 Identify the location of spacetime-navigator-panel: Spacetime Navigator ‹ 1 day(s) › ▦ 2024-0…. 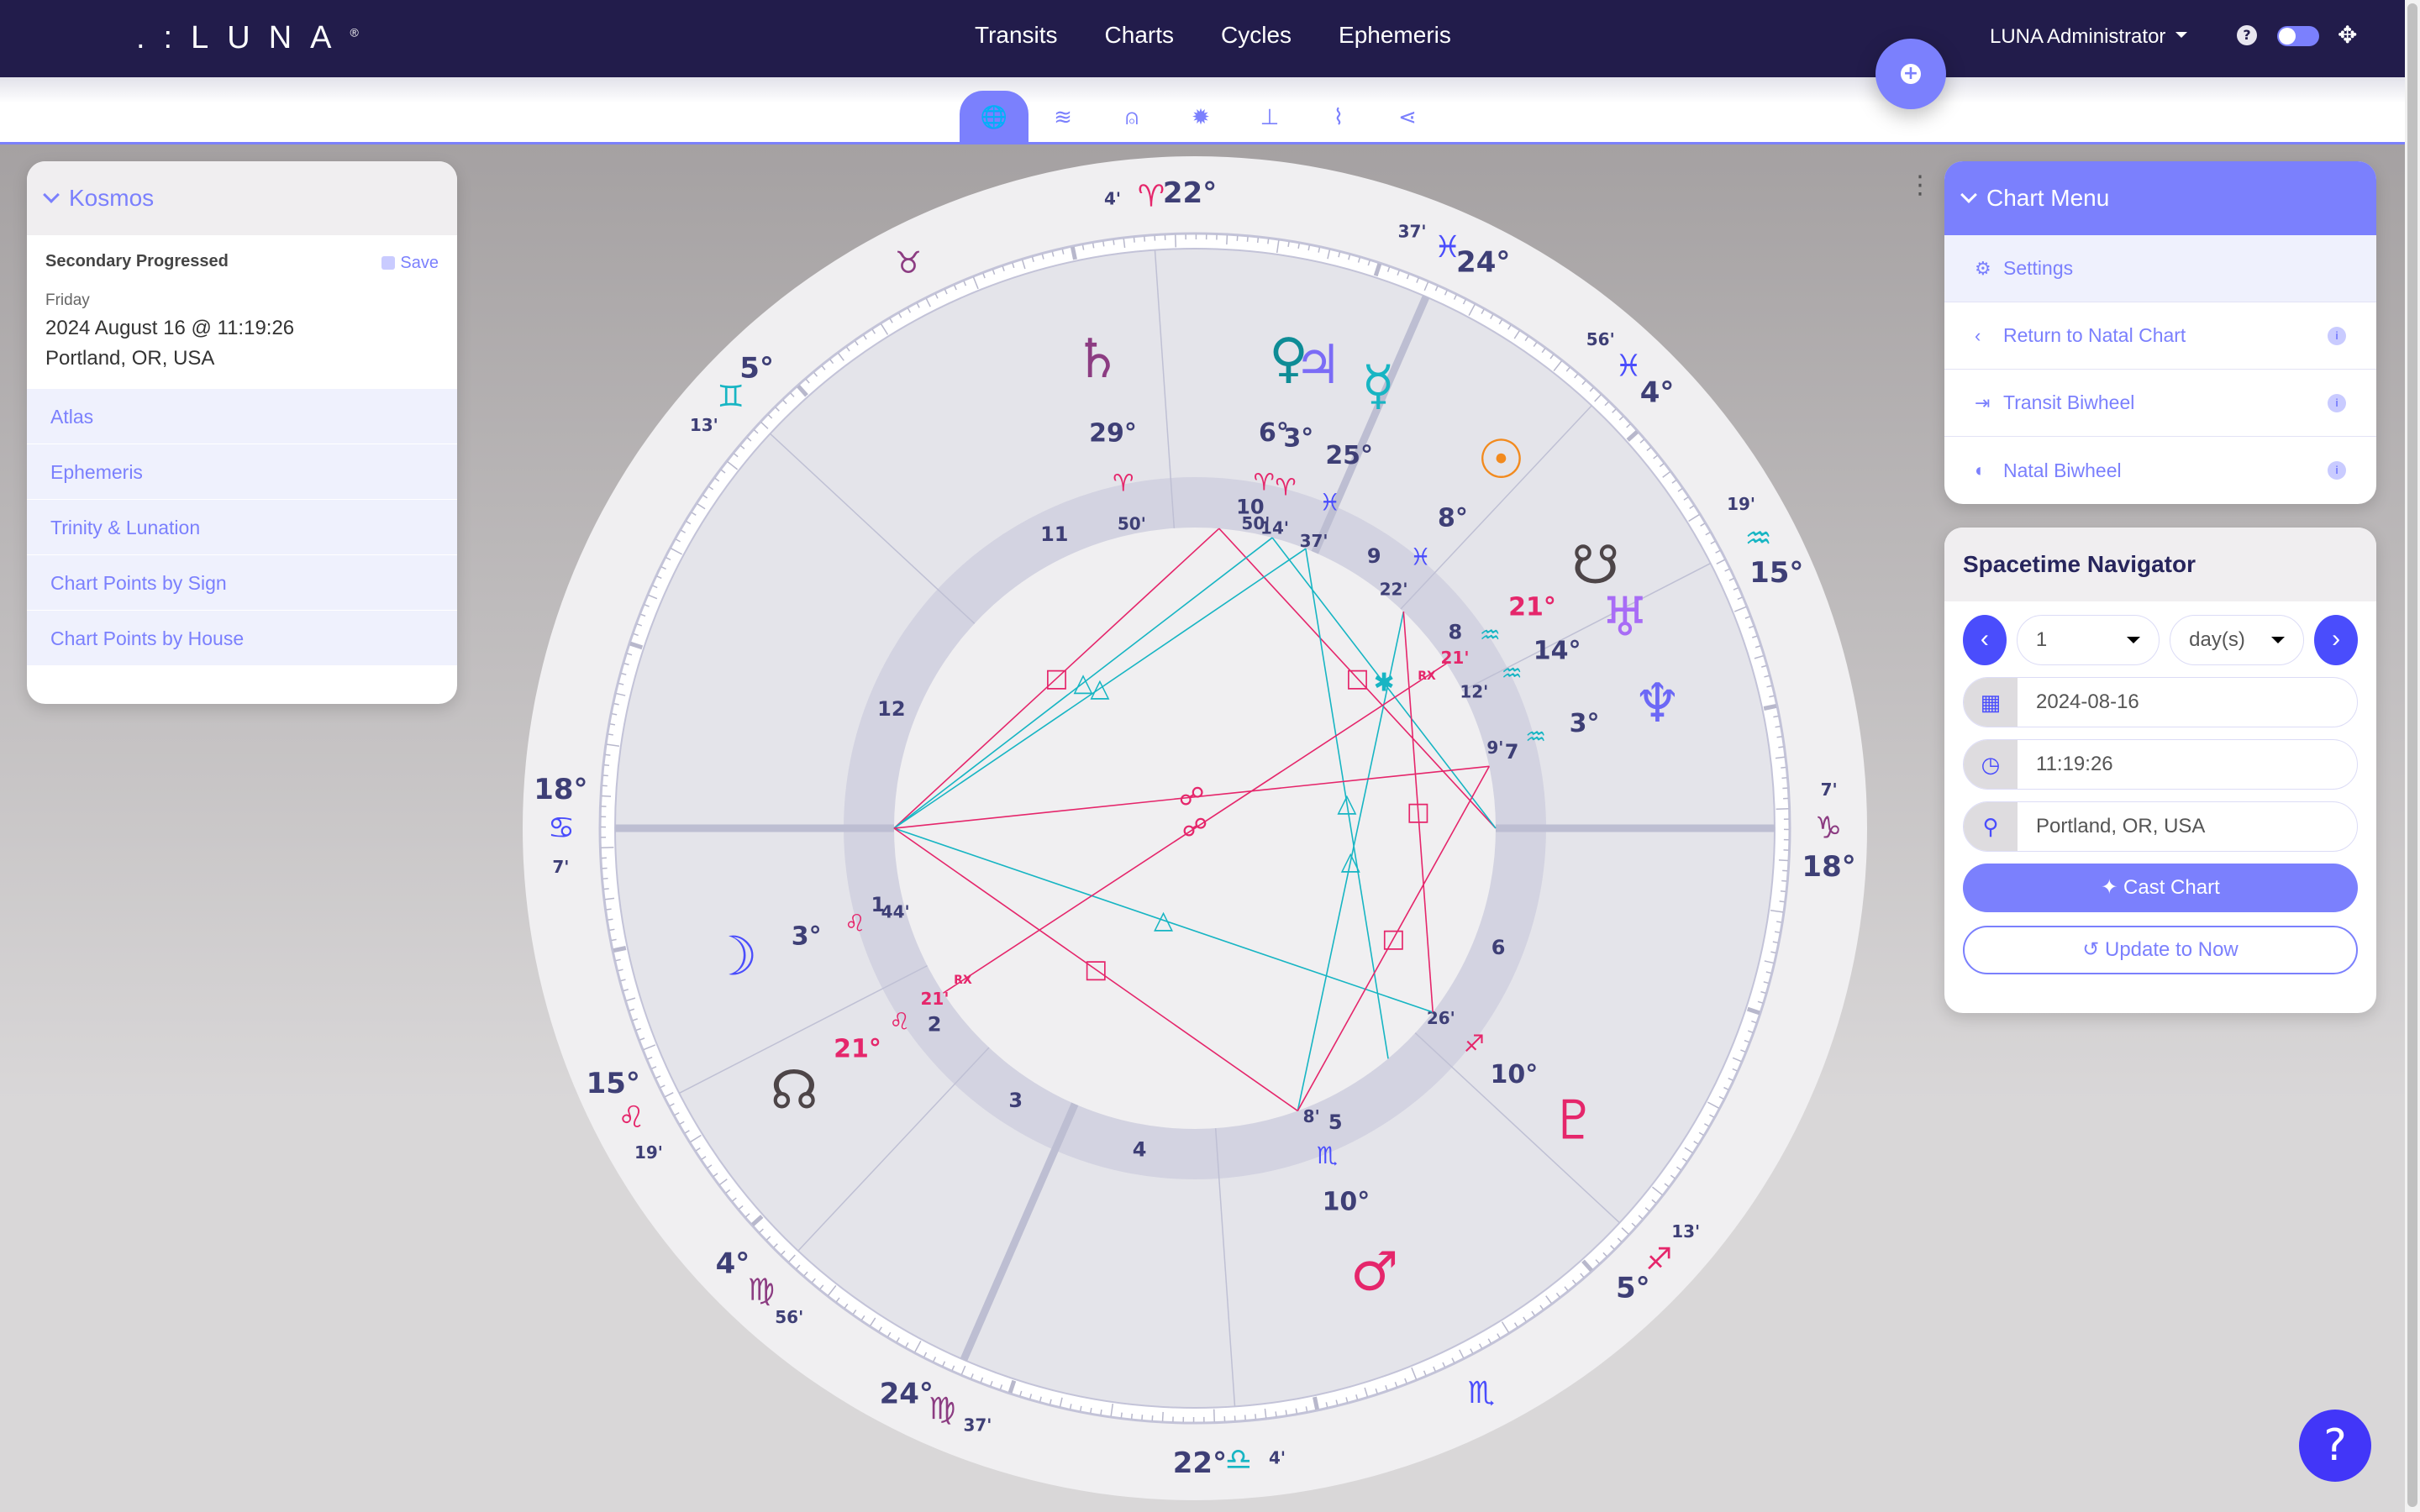
(2160, 770).